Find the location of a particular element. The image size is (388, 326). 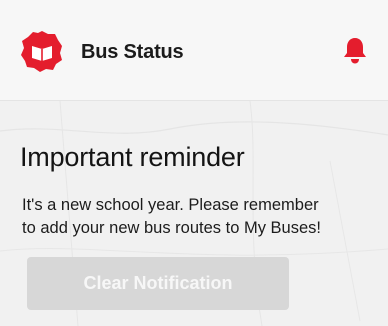

bell-icon is located at coordinates (355, 50).